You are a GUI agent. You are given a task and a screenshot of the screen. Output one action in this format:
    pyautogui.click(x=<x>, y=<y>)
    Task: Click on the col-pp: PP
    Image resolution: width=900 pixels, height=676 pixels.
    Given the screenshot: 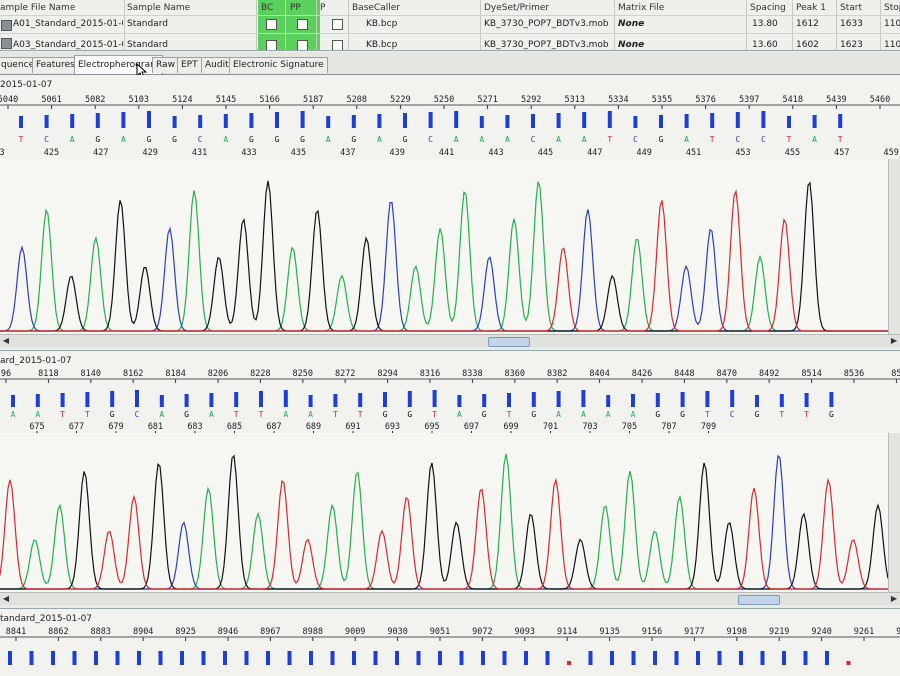 What is the action you would take?
    pyautogui.click(x=295, y=8)
    